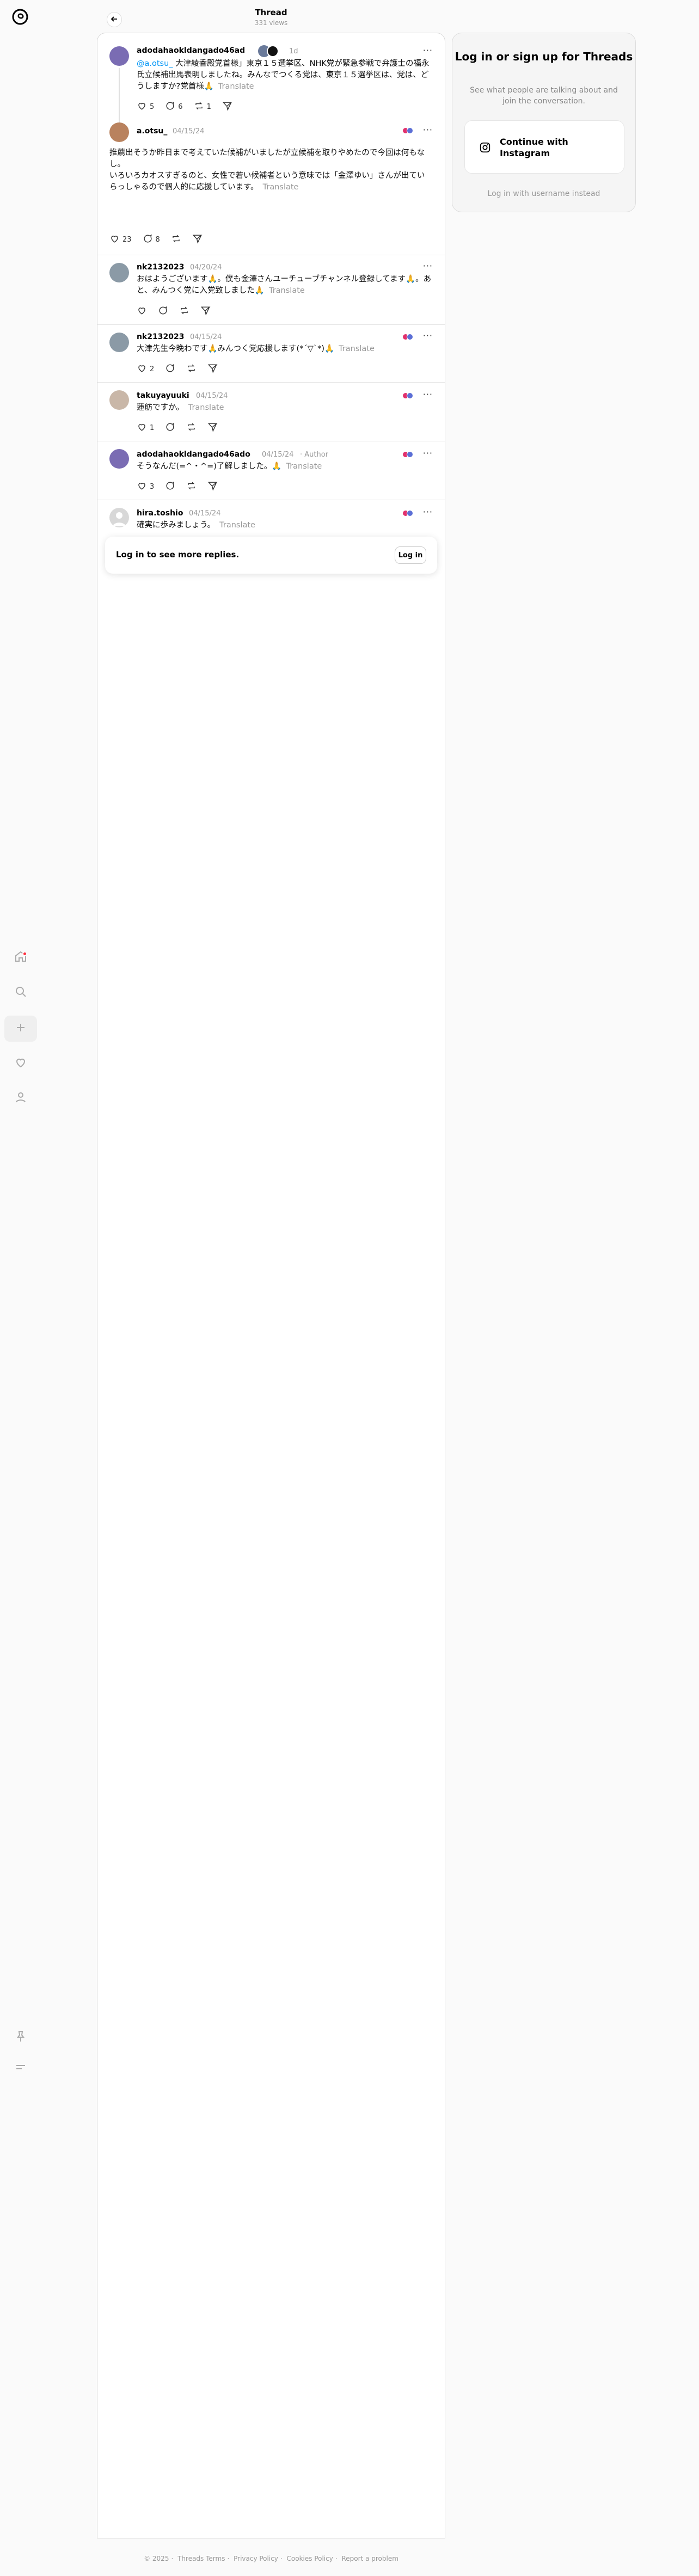  What do you see at coordinates (201, 2558) in the screenshot?
I see `terms-link: Threads Terms` at bounding box center [201, 2558].